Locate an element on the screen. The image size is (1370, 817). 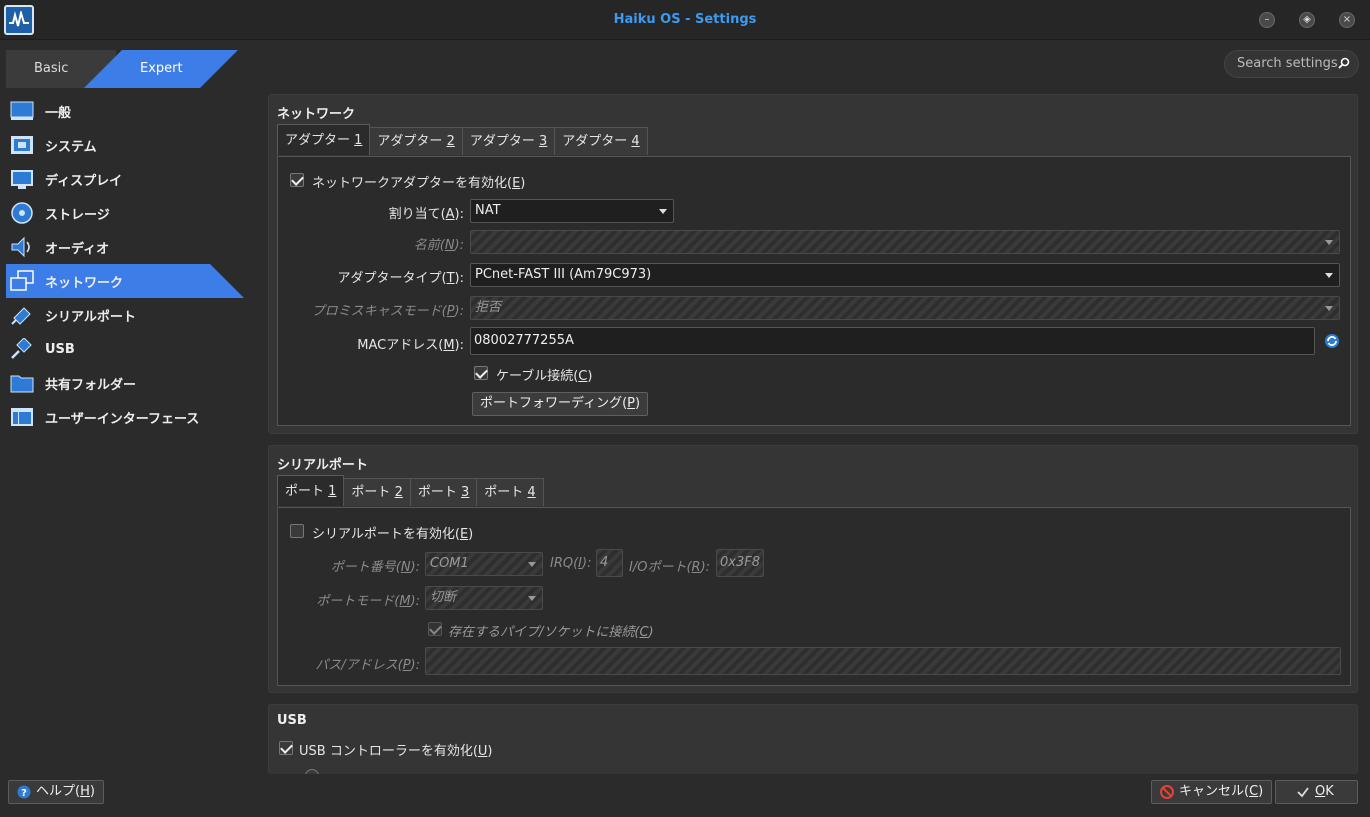
sidebar-item-label: ストレージ is located at coordinates (77, 215).